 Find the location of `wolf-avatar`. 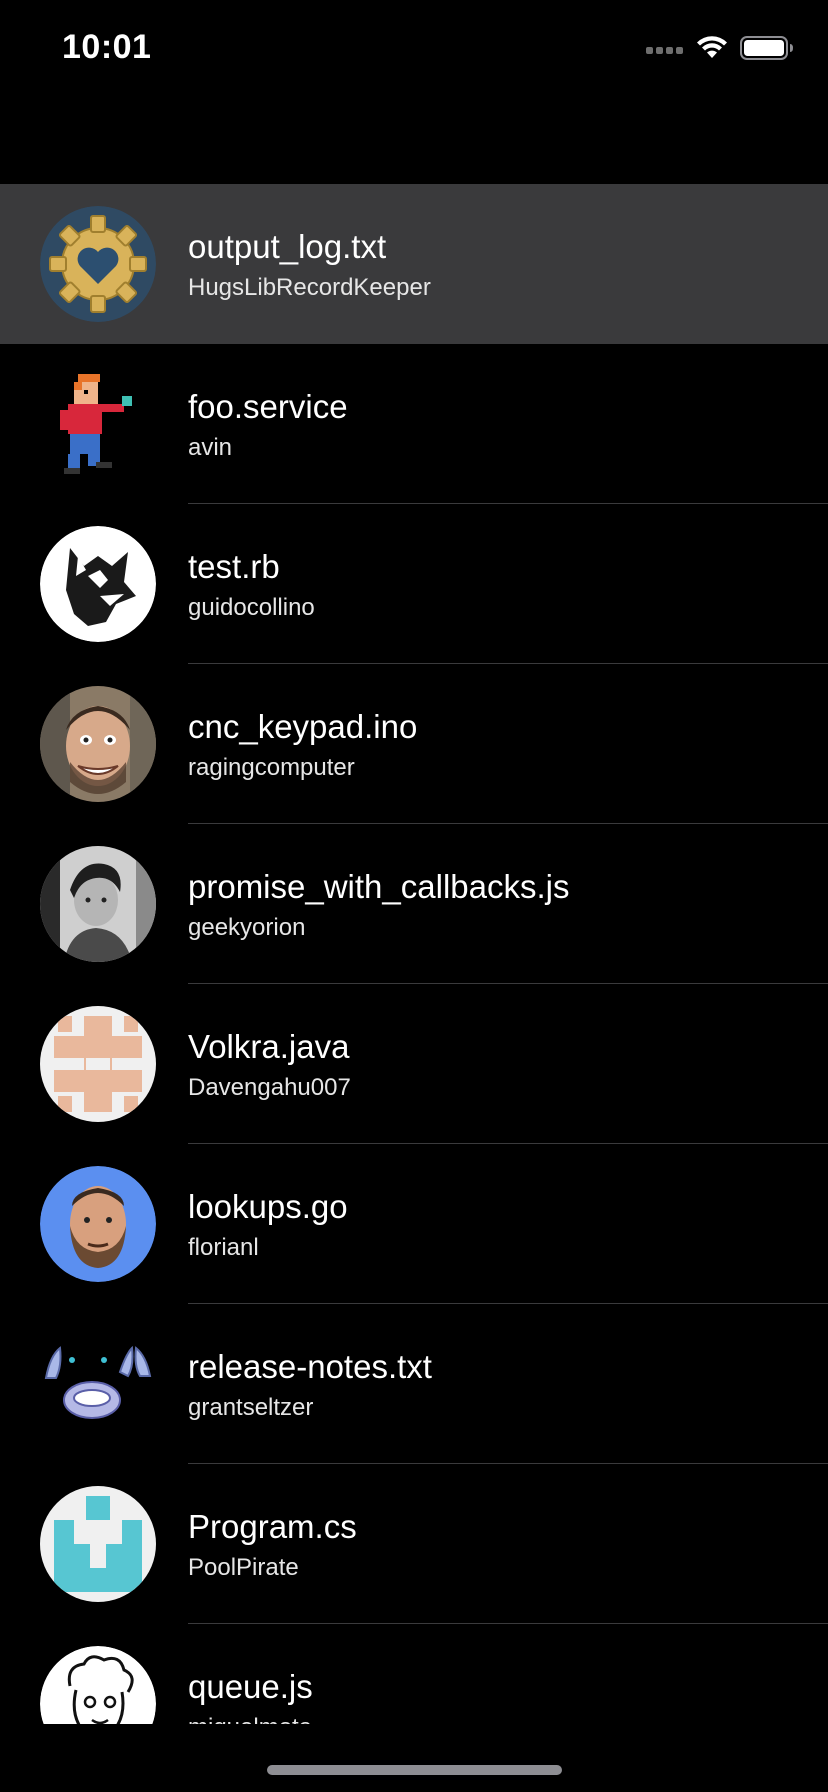

wolf-avatar is located at coordinates (98, 584).